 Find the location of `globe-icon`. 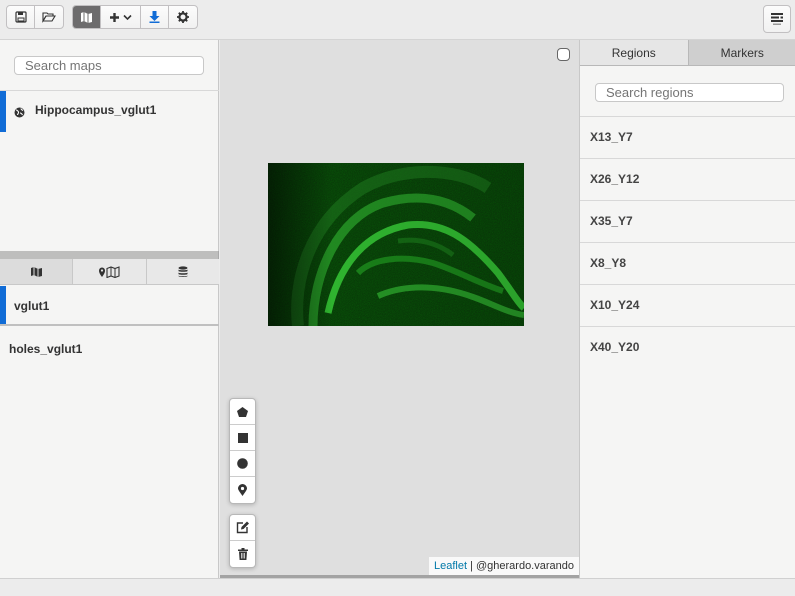

globe-icon is located at coordinates (19, 112).